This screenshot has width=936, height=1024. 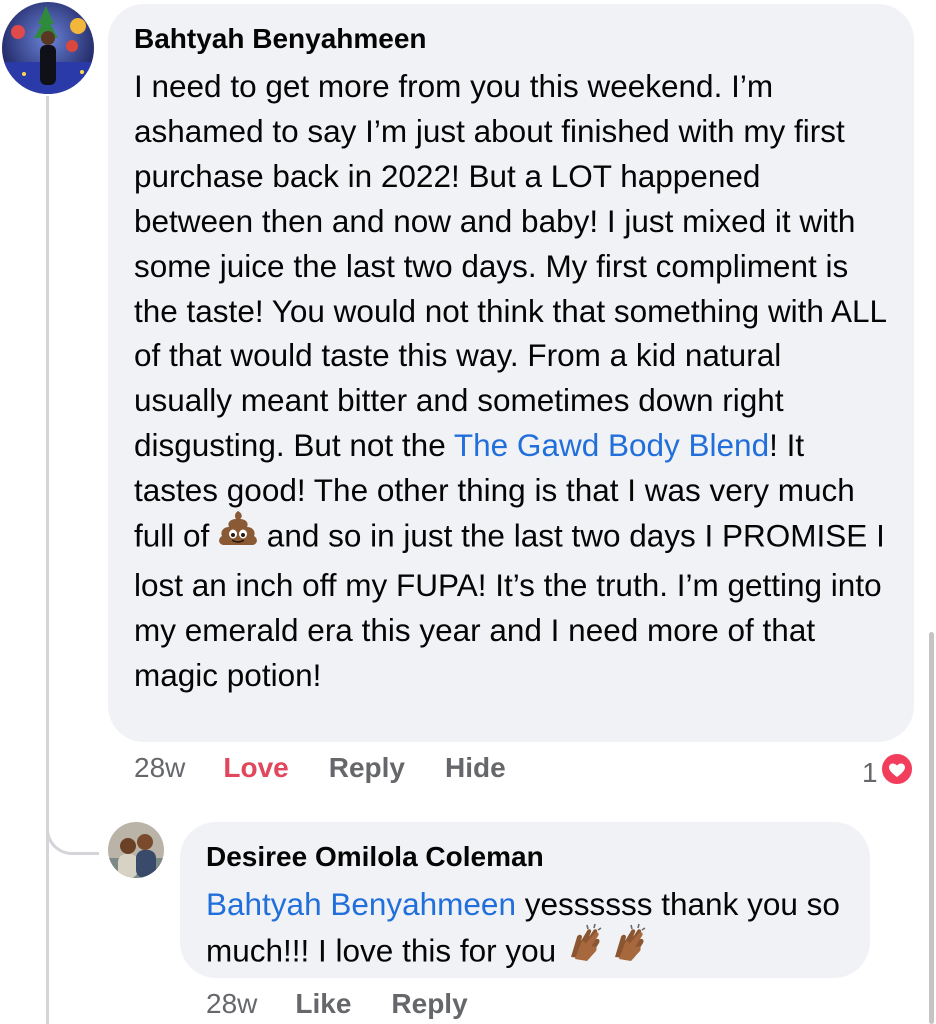 What do you see at coordinates (611, 445) in the screenshot?
I see `product-link: The Gawd Body Blend` at bounding box center [611, 445].